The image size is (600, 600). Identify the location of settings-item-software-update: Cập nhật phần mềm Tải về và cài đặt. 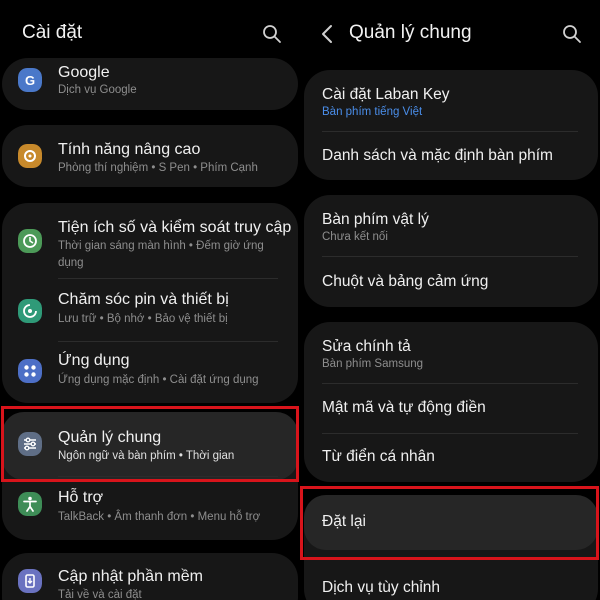
(150, 576).